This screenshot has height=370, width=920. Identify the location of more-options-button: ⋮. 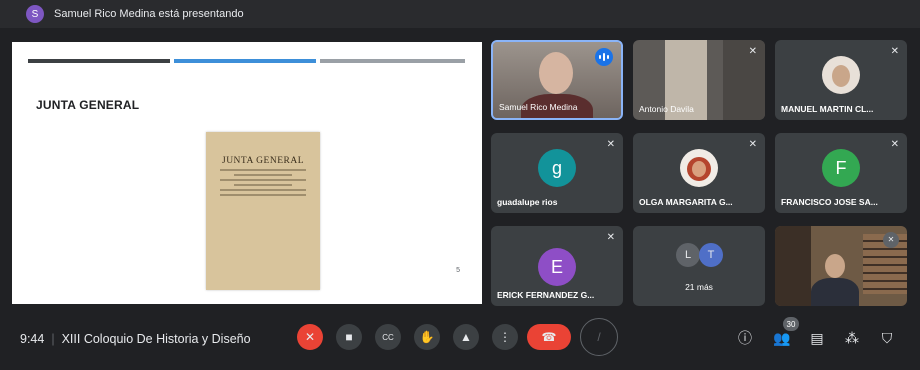
(505, 337).